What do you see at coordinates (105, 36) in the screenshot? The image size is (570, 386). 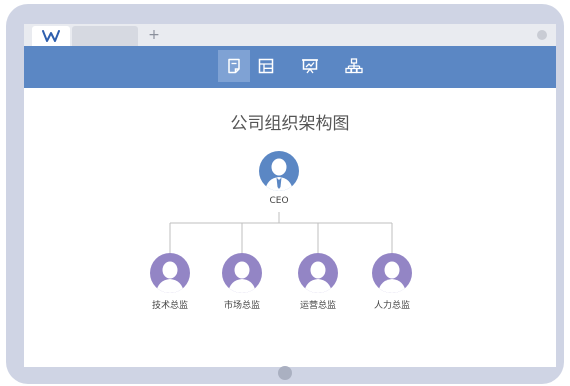 I see `document-tab` at bounding box center [105, 36].